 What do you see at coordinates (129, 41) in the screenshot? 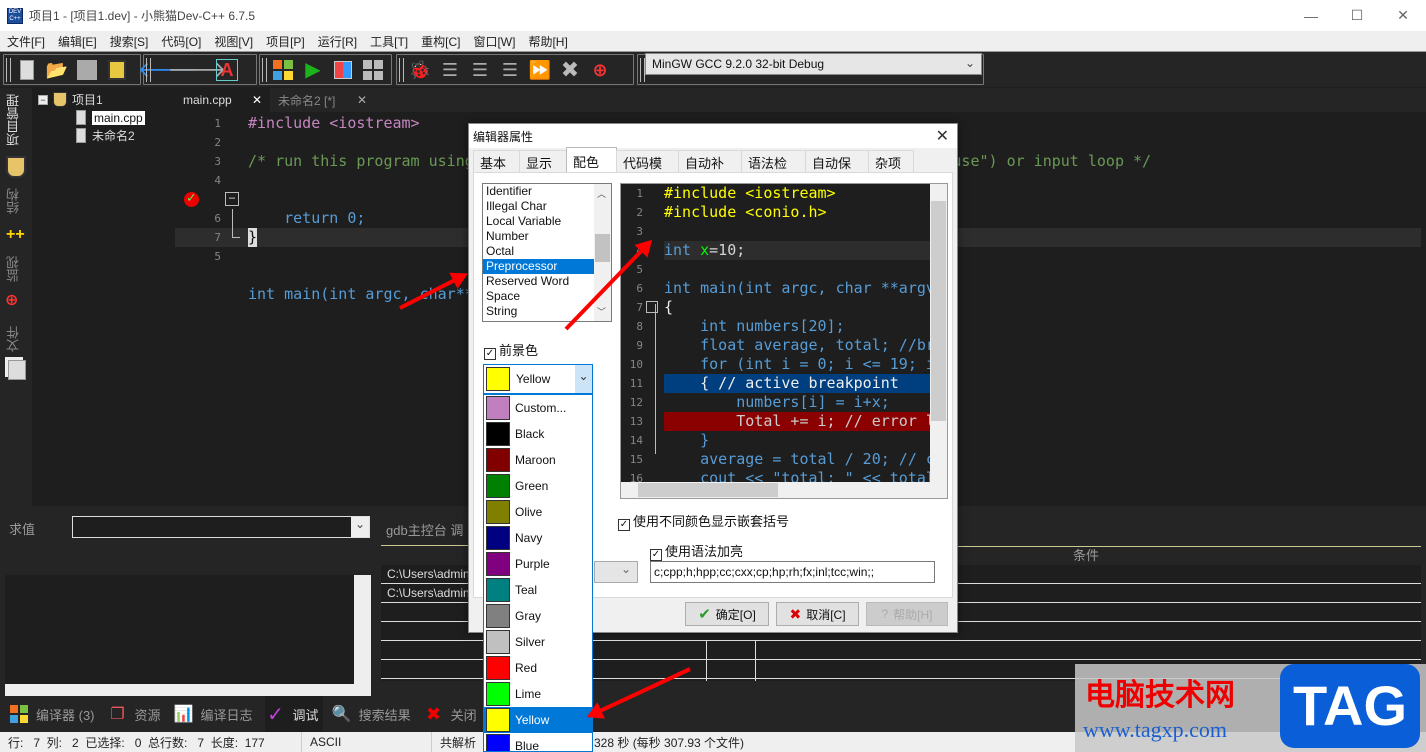
I see `menu-search: 搜索[S]` at bounding box center [129, 41].